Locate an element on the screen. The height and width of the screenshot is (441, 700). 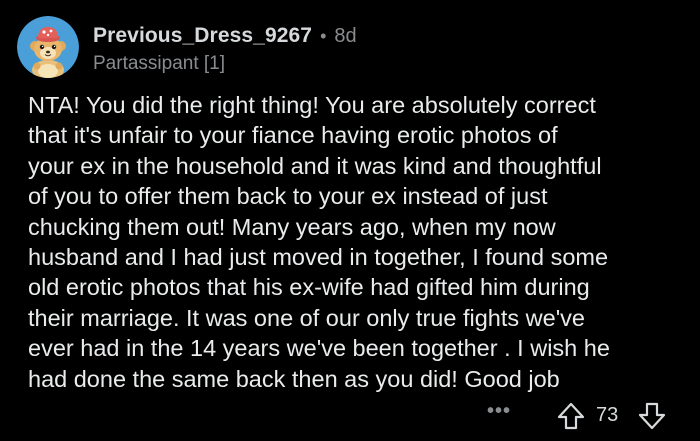
snoo-avatar-icon is located at coordinates (48, 47).